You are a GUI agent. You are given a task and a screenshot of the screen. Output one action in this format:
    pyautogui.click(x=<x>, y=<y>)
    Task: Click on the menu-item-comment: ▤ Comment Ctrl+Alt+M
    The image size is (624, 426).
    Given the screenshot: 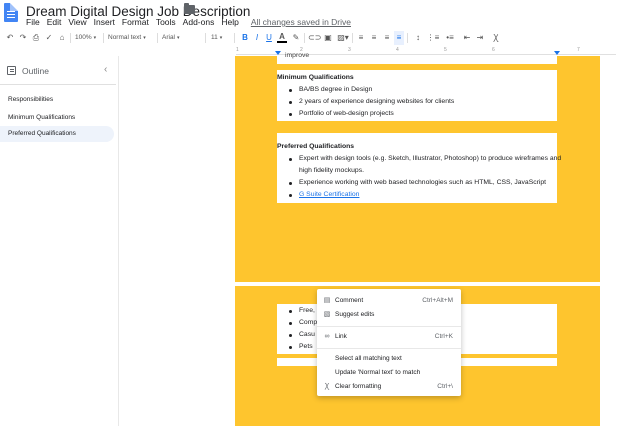 What is the action you would take?
    pyautogui.click(x=389, y=301)
    